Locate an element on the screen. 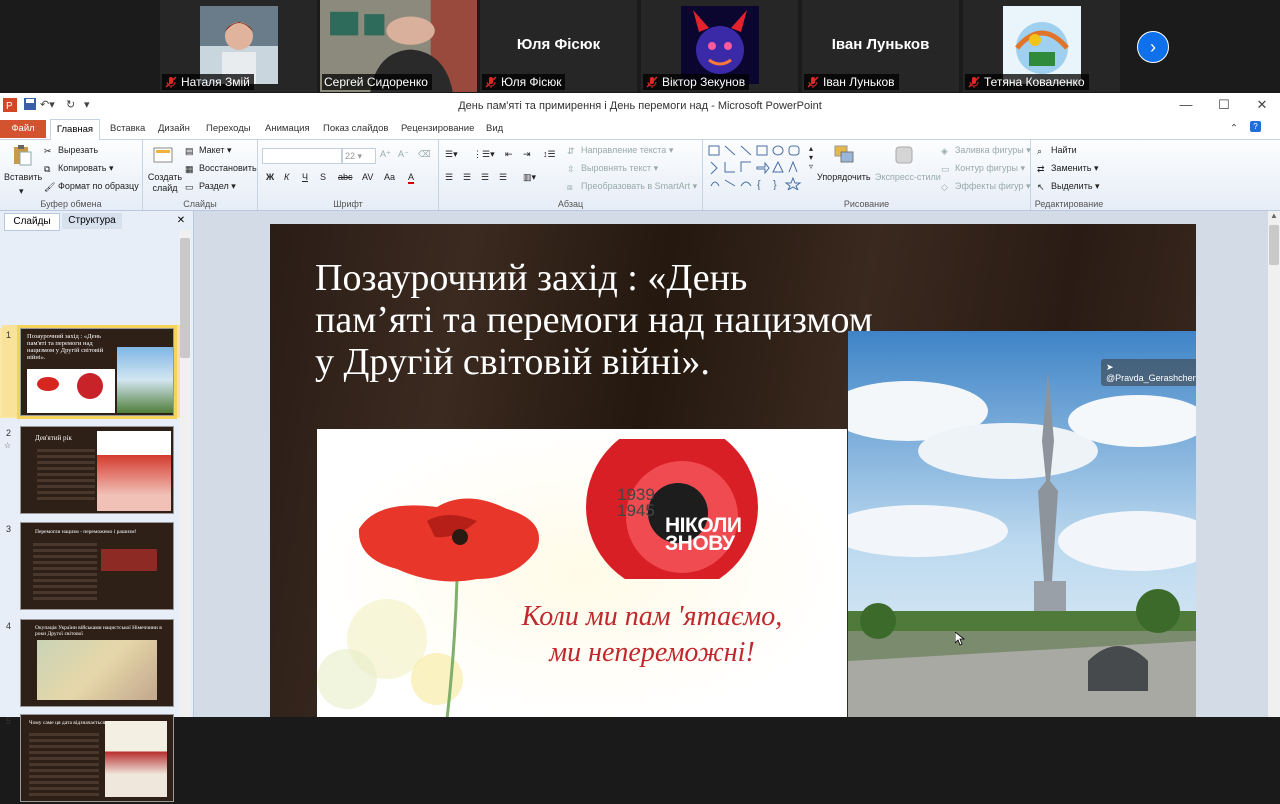  tab-review: Рецензирование is located at coordinates (437, 128).